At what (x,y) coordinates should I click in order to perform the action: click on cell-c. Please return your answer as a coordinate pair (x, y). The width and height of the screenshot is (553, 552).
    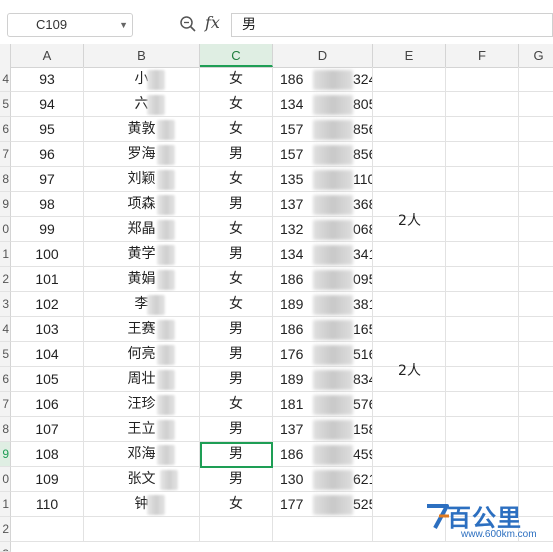
    Looking at the image, I should click on (236, 529).